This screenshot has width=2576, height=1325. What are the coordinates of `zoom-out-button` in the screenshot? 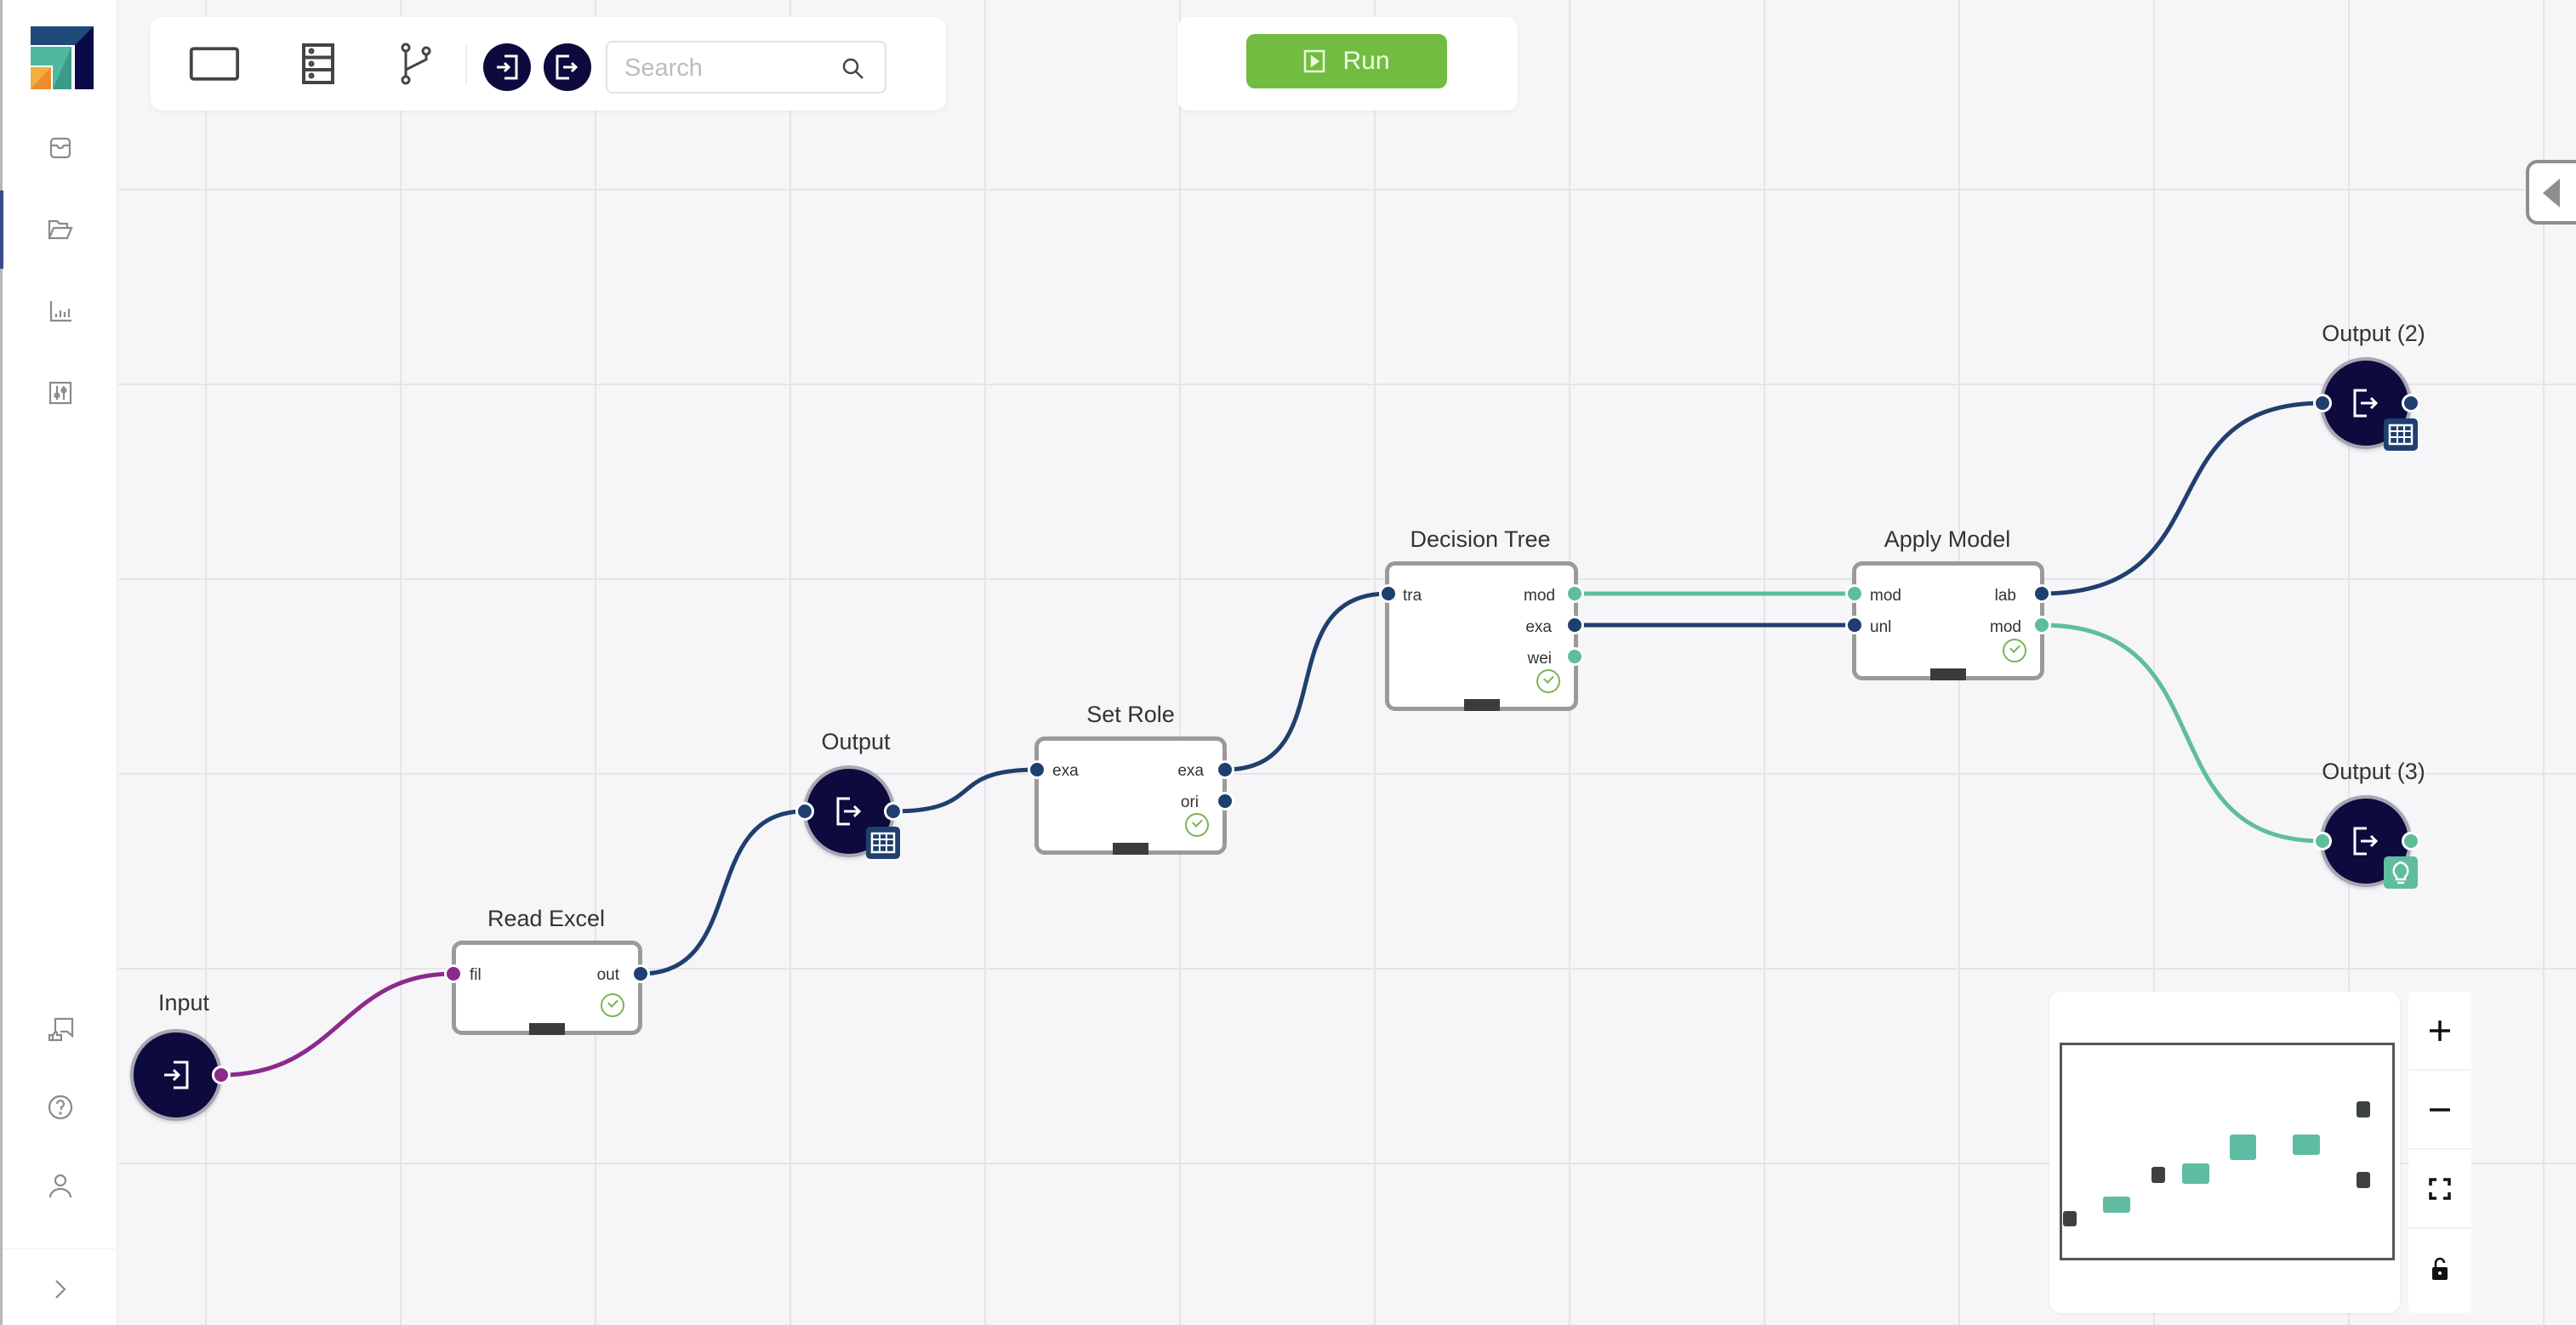 It's located at (2439, 1110).